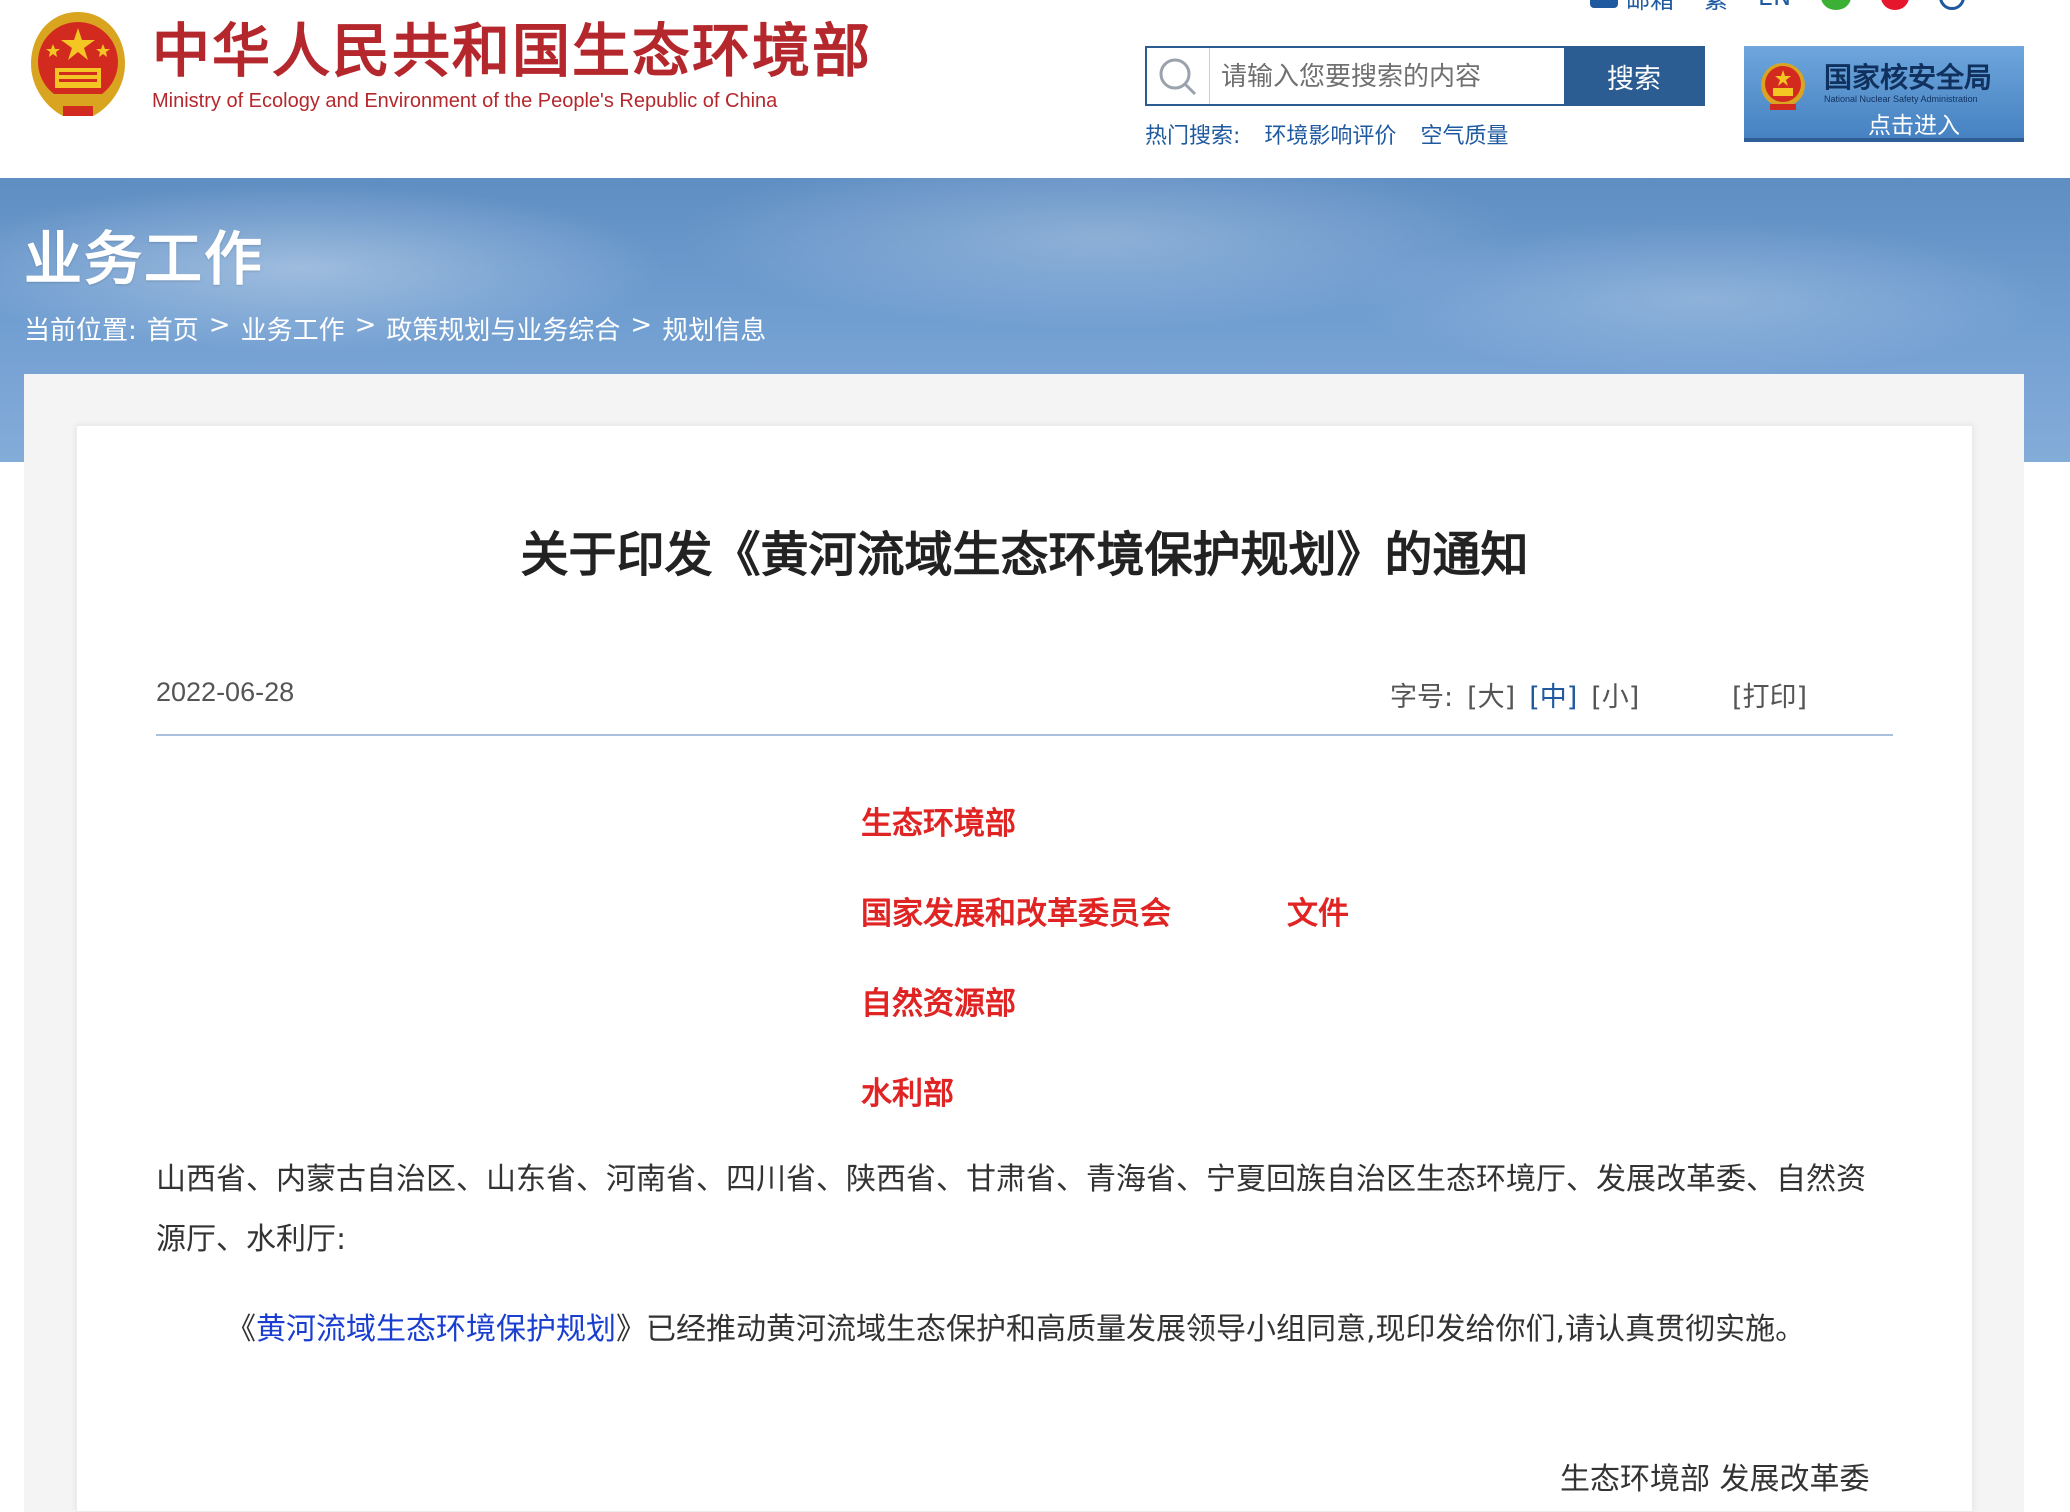 This screenshot has width=2070, height=1512. I want to click on top-link-search, so click(1952, 5).